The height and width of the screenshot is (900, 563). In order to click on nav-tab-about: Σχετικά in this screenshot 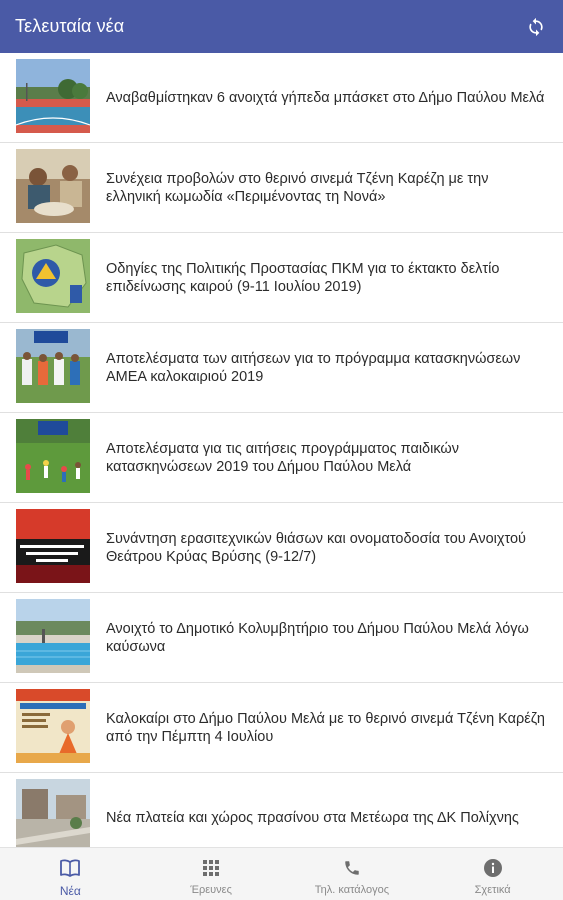, I will do `click(492, 874)`.